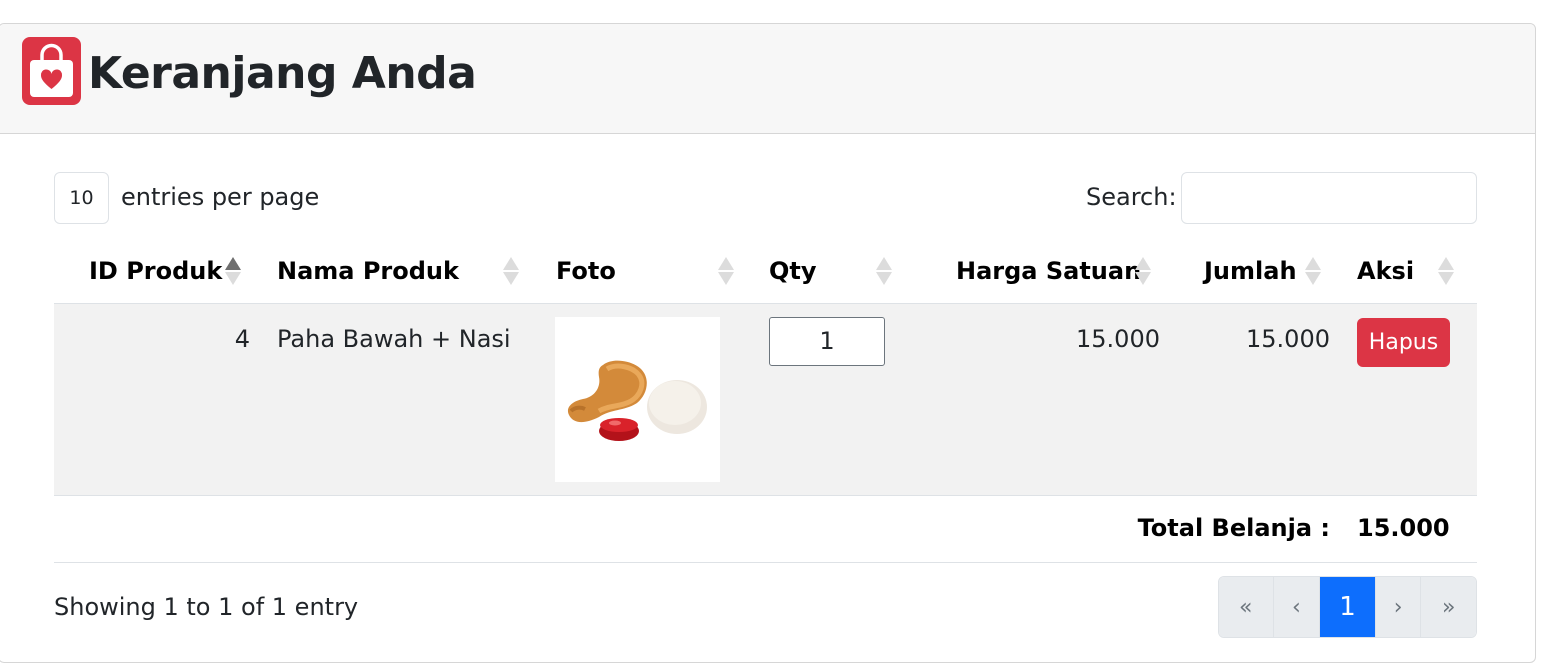  What do you see at coordinates (234, 271) in the screenshot?
I see `sort-asc-icon` at bounding box center [234, 271].